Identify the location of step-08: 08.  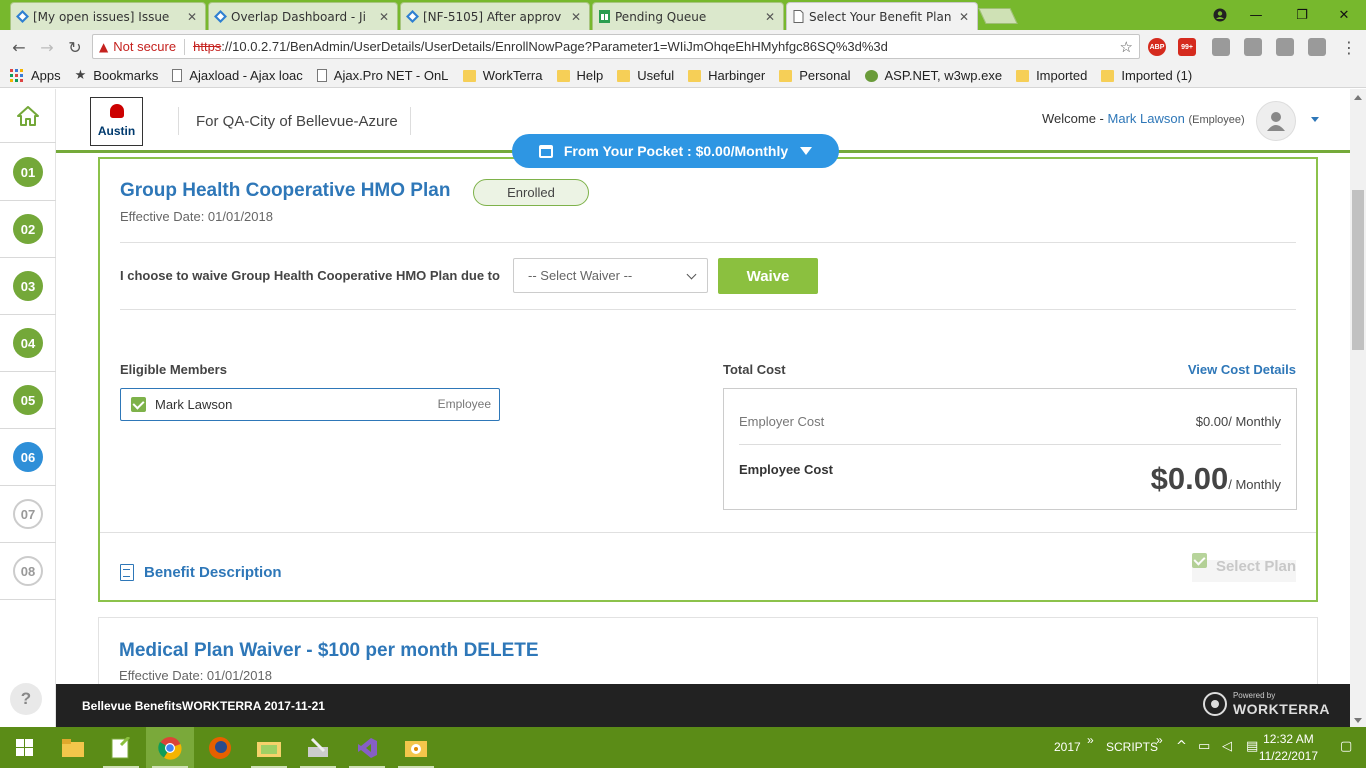
(28, 571).